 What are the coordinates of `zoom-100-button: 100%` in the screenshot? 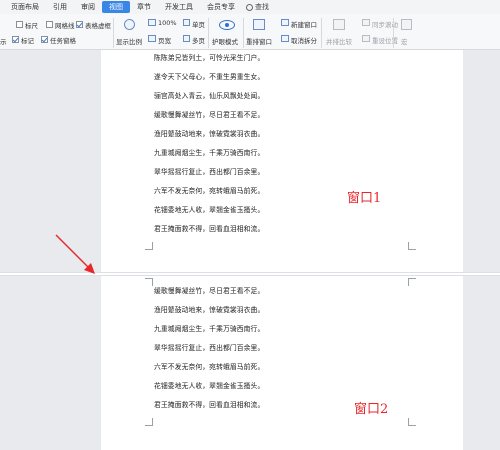 It's located at (167, 23).